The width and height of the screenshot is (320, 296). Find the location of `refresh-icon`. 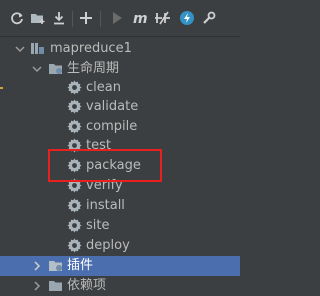

refresh-icon is located at coordinates (17, 18).